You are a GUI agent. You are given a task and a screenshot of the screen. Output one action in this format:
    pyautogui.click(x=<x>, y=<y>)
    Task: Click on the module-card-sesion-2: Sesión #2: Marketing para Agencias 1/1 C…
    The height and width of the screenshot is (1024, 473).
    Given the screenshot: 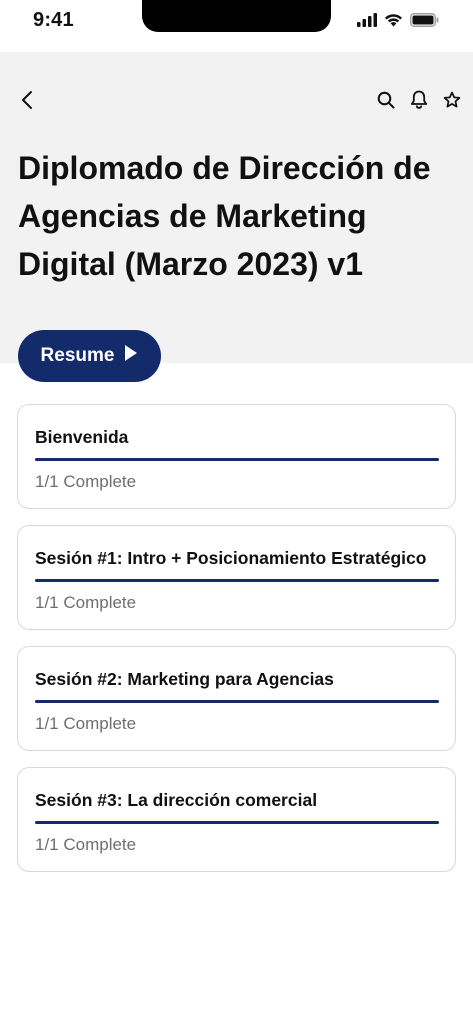 What is the action you would take?
    pyautogui.click(x=236, y=698)
    